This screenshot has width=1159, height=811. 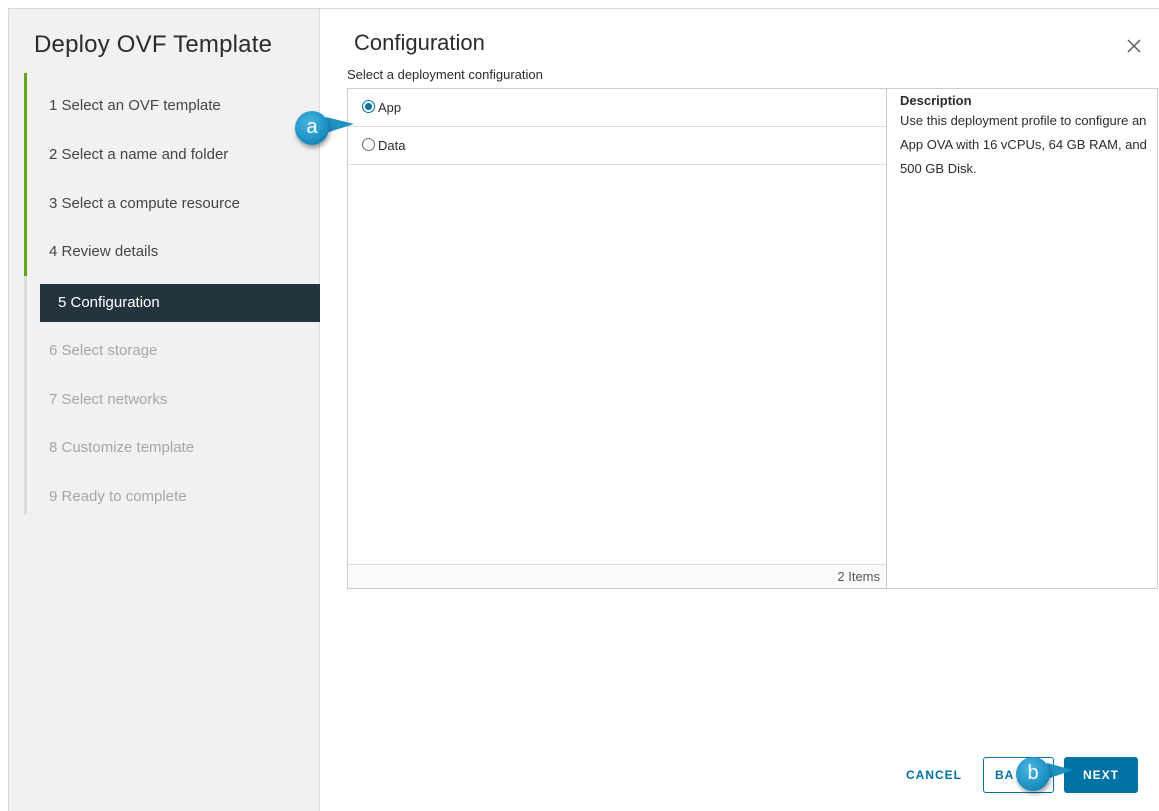 I want to click on wizard-step-4: 4 Review details, so click(x=171, y=252).